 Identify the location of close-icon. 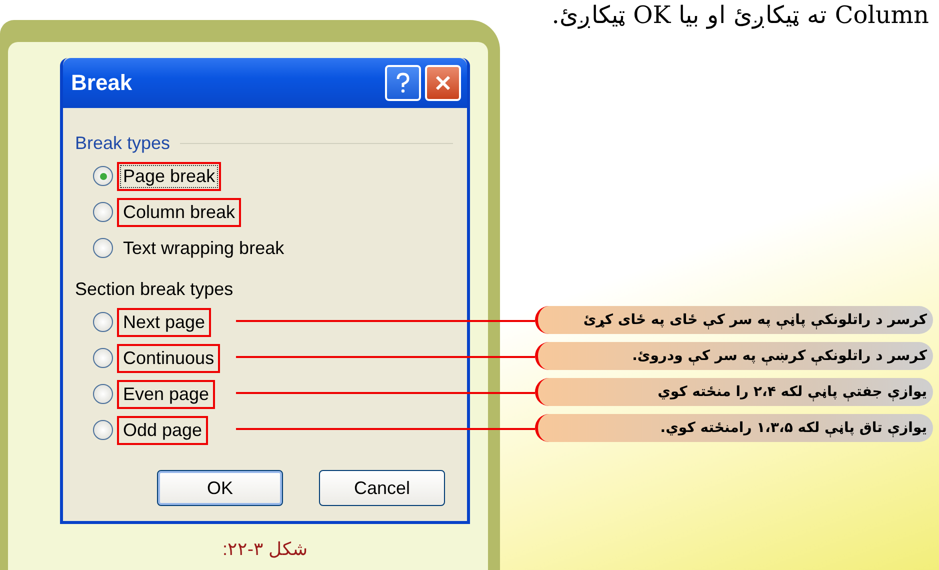
(443, 83).